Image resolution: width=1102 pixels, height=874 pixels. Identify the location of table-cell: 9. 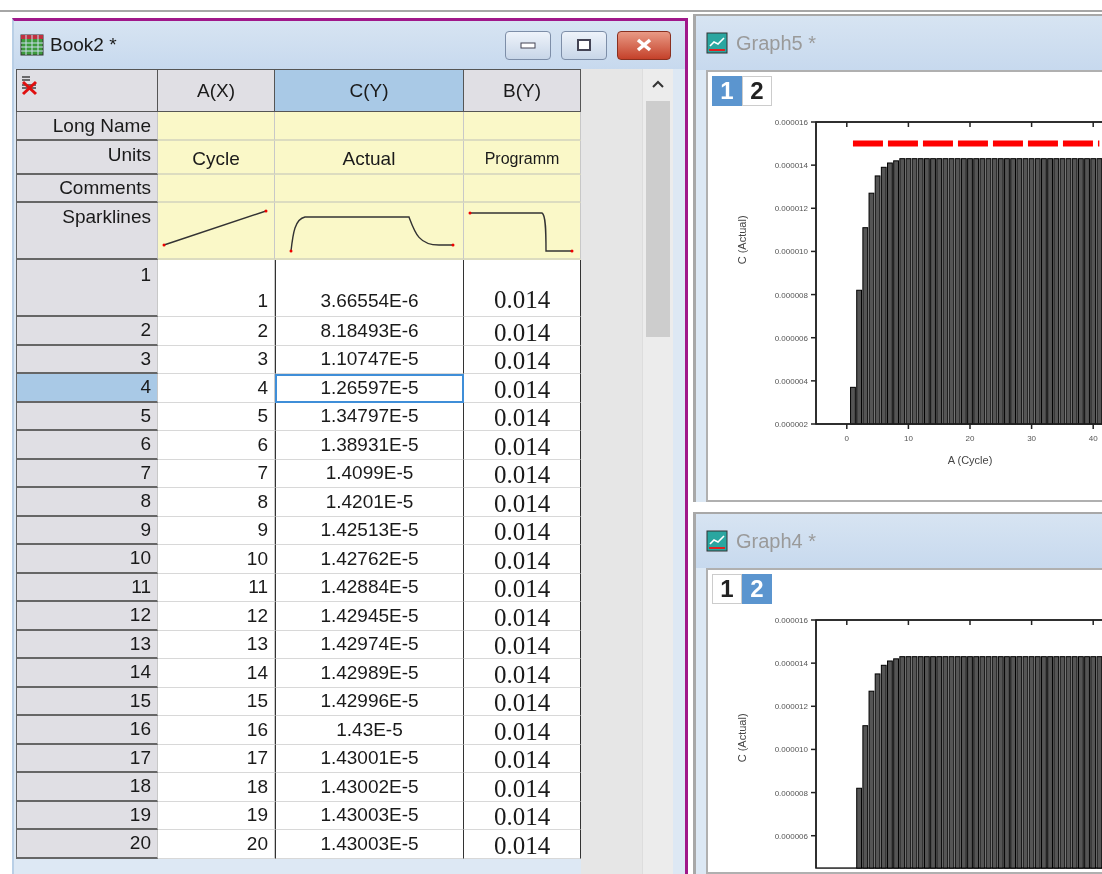
(216, 530).